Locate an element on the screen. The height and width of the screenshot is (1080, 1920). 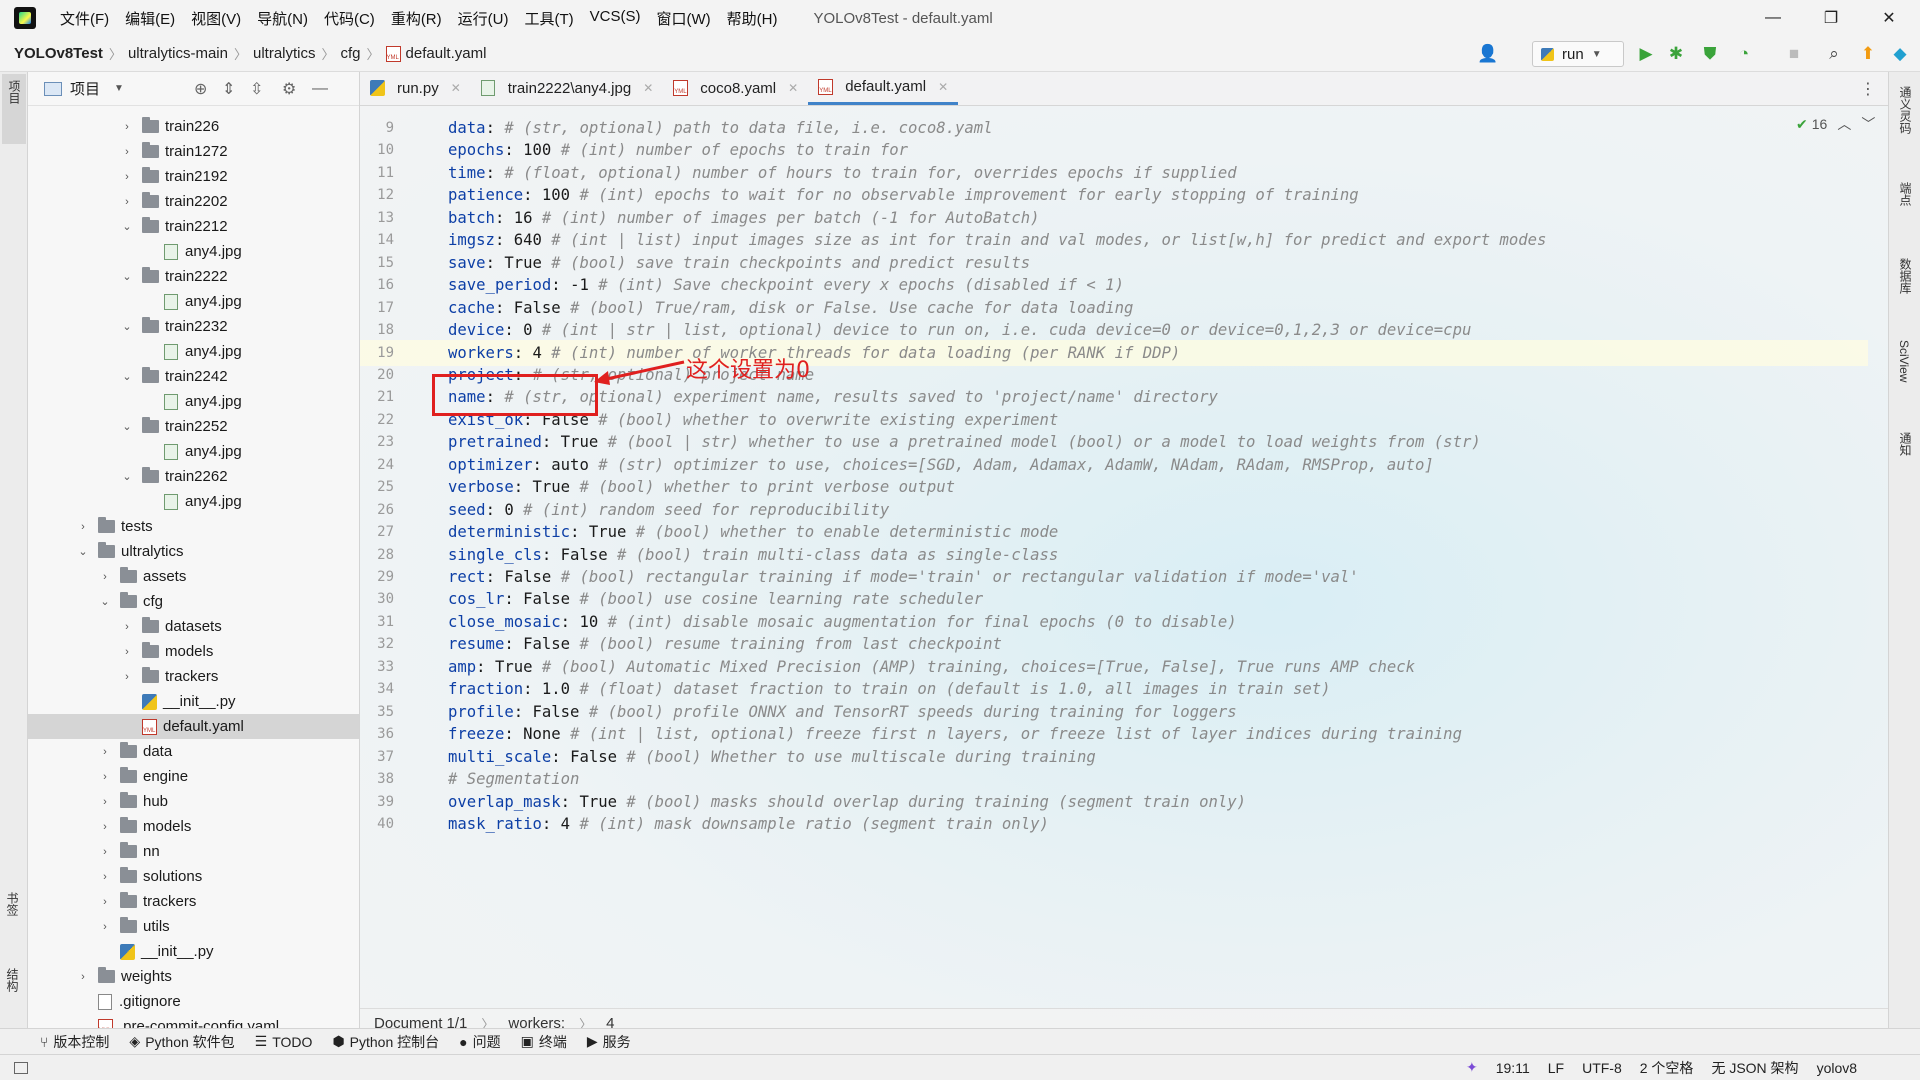
tree-item: › data is located at coordinates (193, 751).